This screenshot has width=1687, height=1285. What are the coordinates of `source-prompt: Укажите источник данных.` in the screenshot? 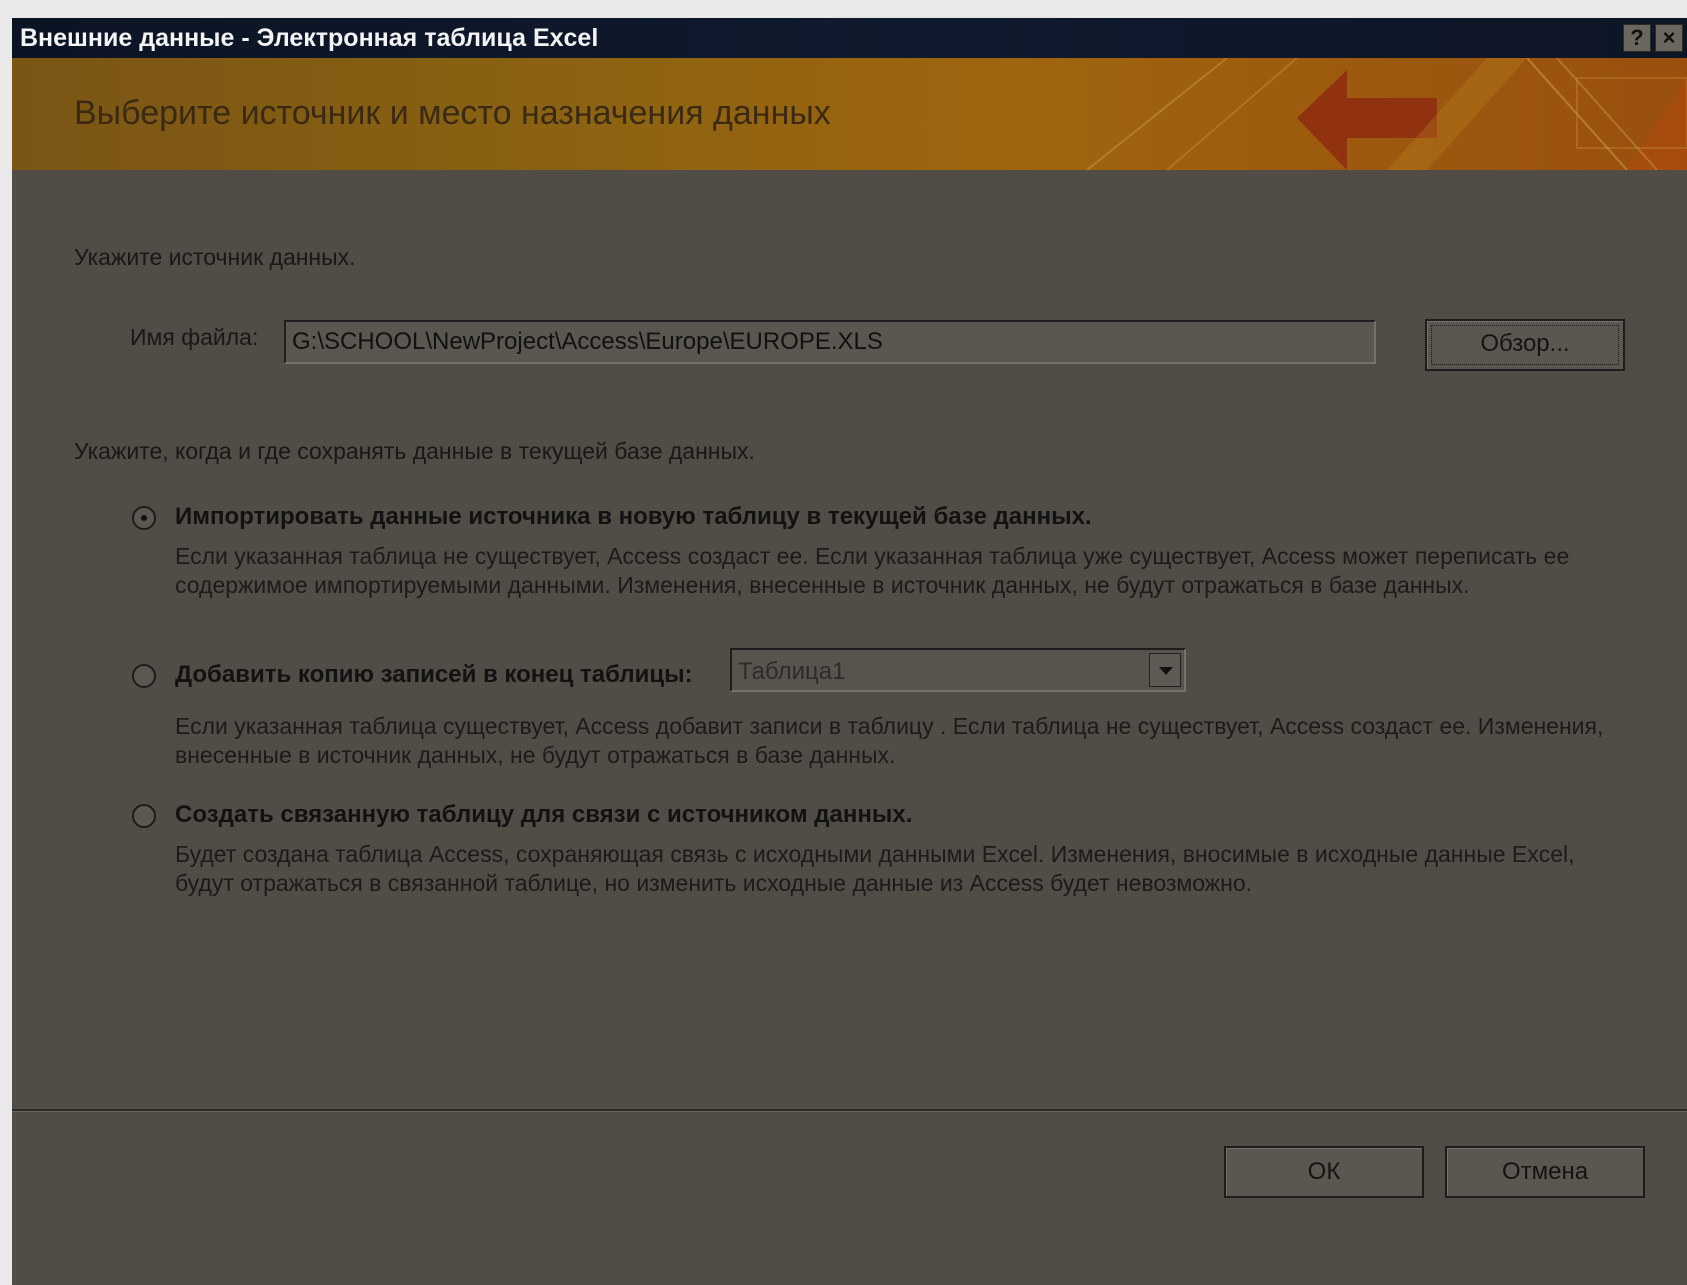 It's located at (215, 257).